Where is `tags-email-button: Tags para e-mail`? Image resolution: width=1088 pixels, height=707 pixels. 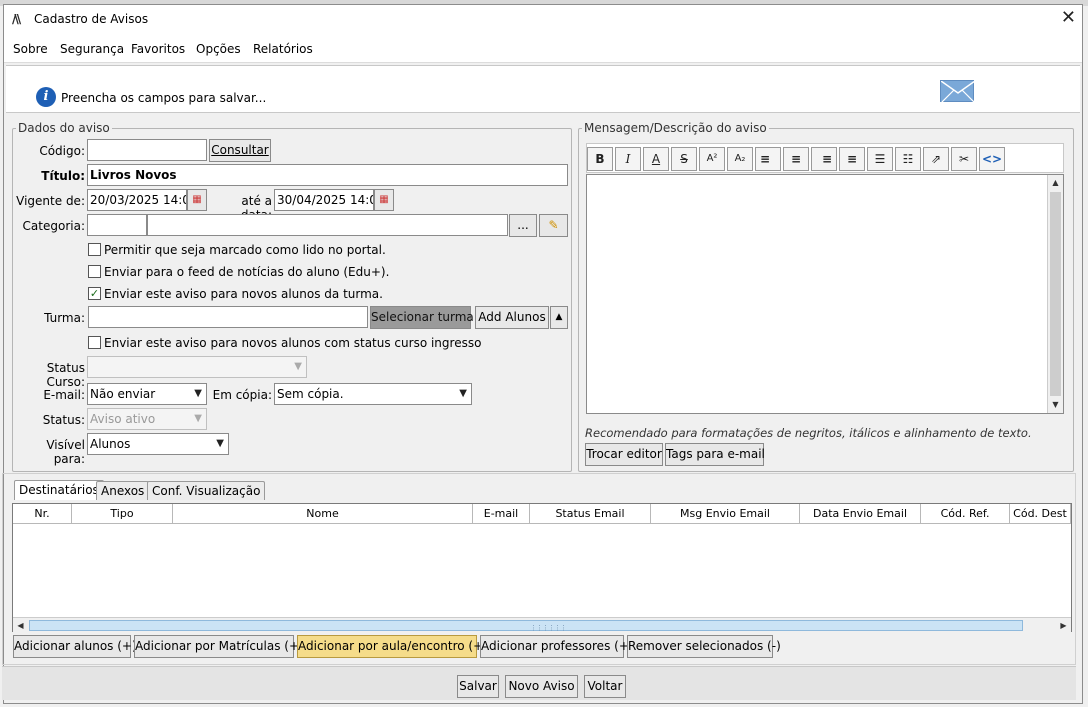 tags-email-button: Tags para e-mail is located at coordinates (715, 454).